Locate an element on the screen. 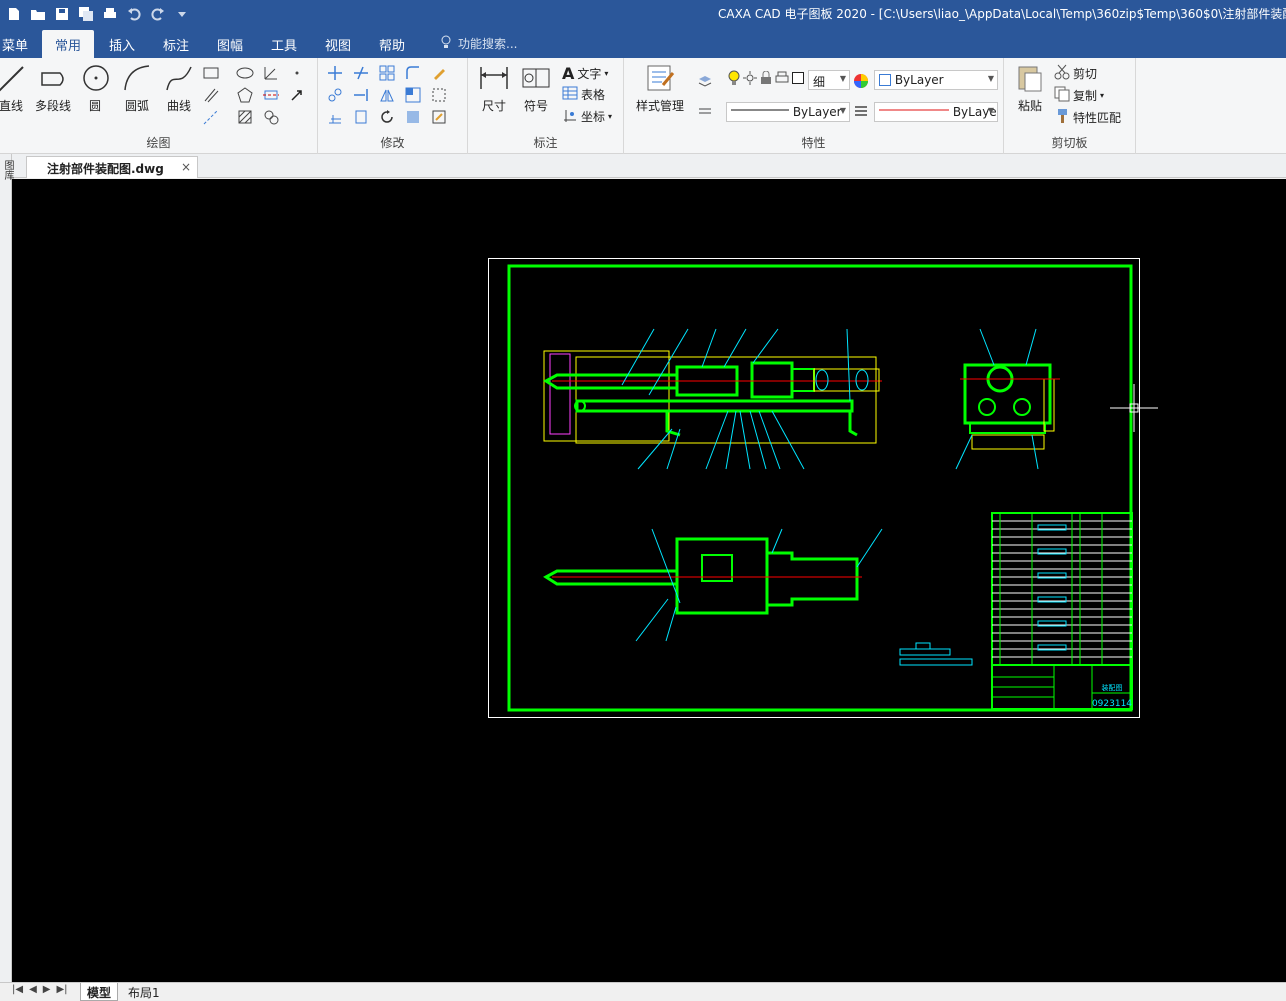  draw-group: 直线 多段线 圆 圆弧 曲线 绘图 is located at coordinates (159, 106).